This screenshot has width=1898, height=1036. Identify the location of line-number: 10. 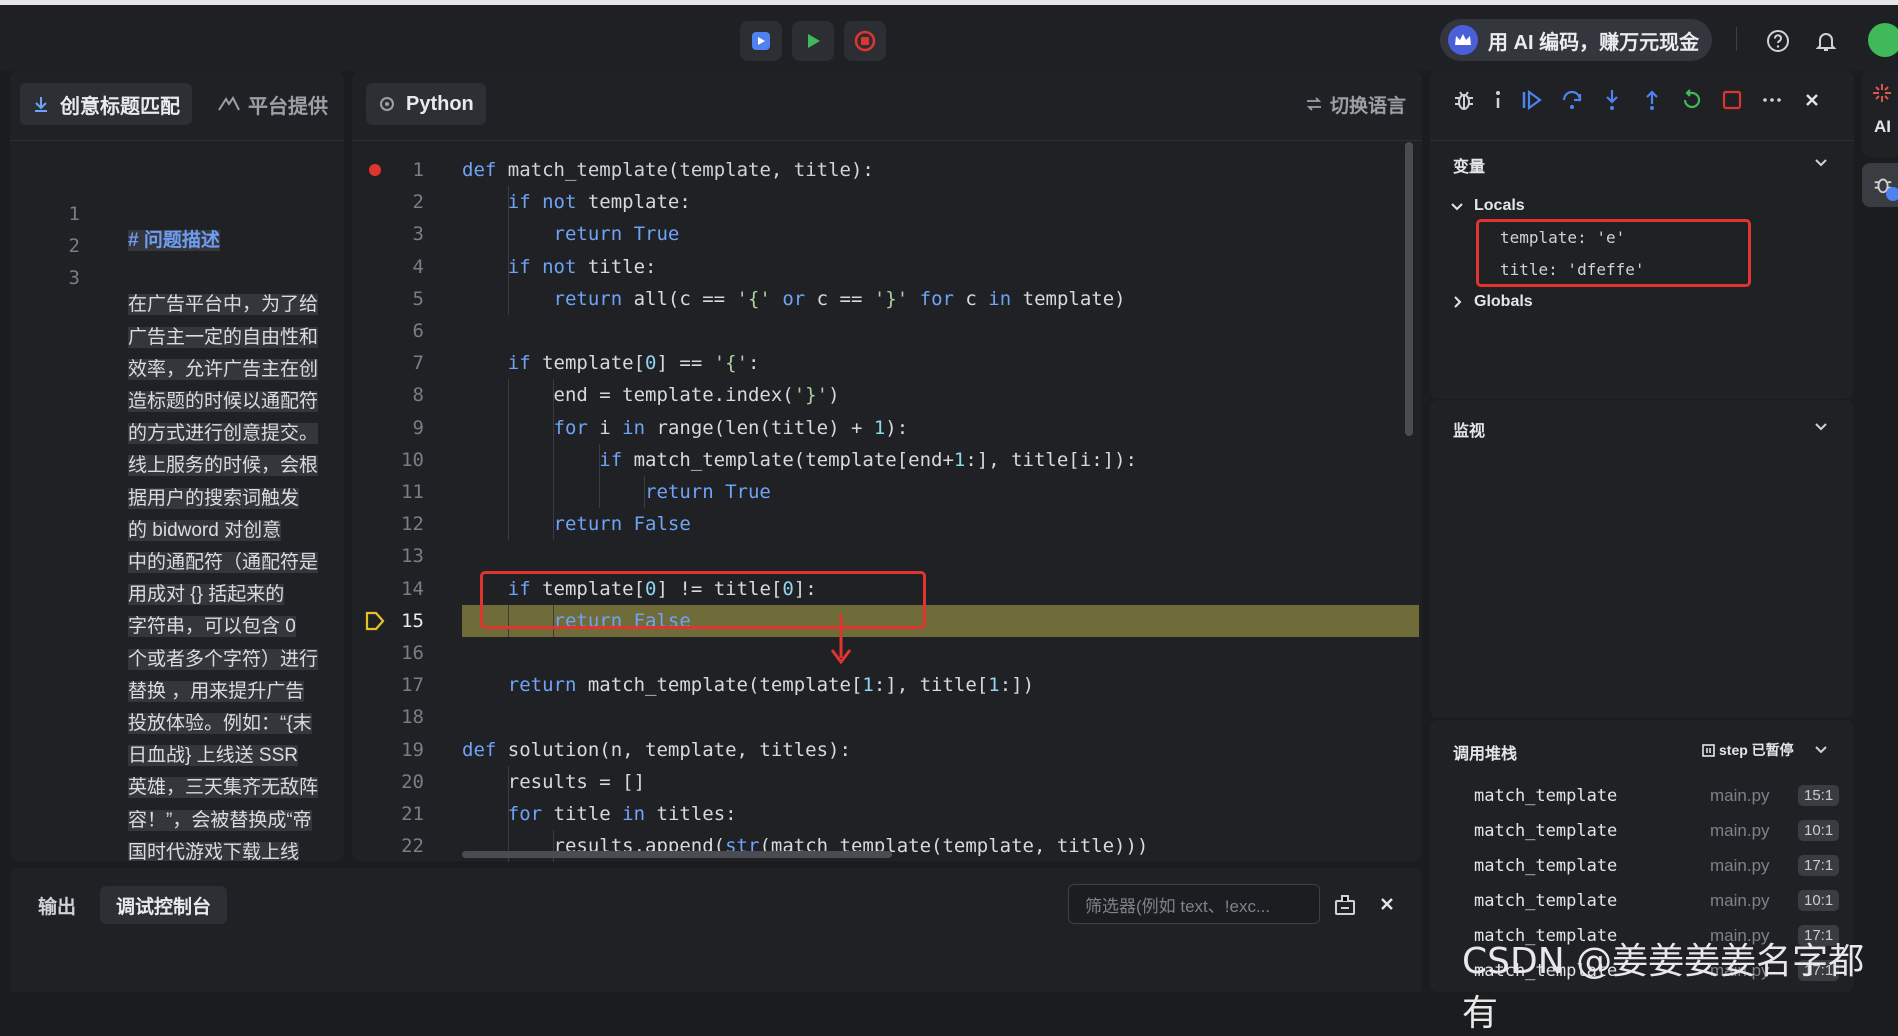
(404, 460).